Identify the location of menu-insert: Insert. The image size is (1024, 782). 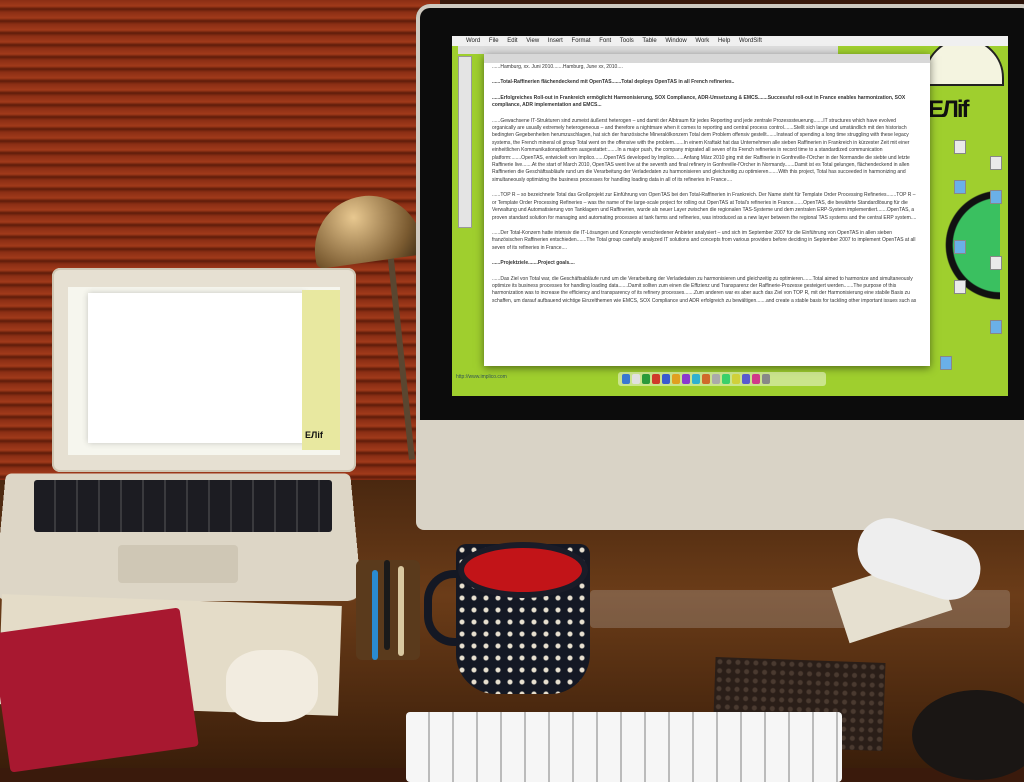
(555, 41).